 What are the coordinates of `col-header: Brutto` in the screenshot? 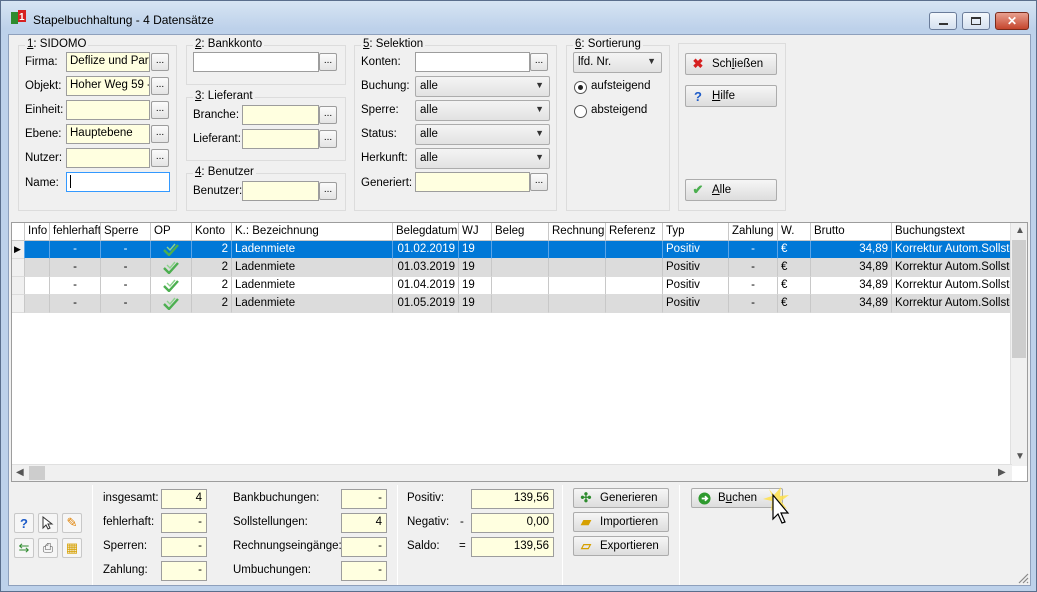 It's located at (851, 232).